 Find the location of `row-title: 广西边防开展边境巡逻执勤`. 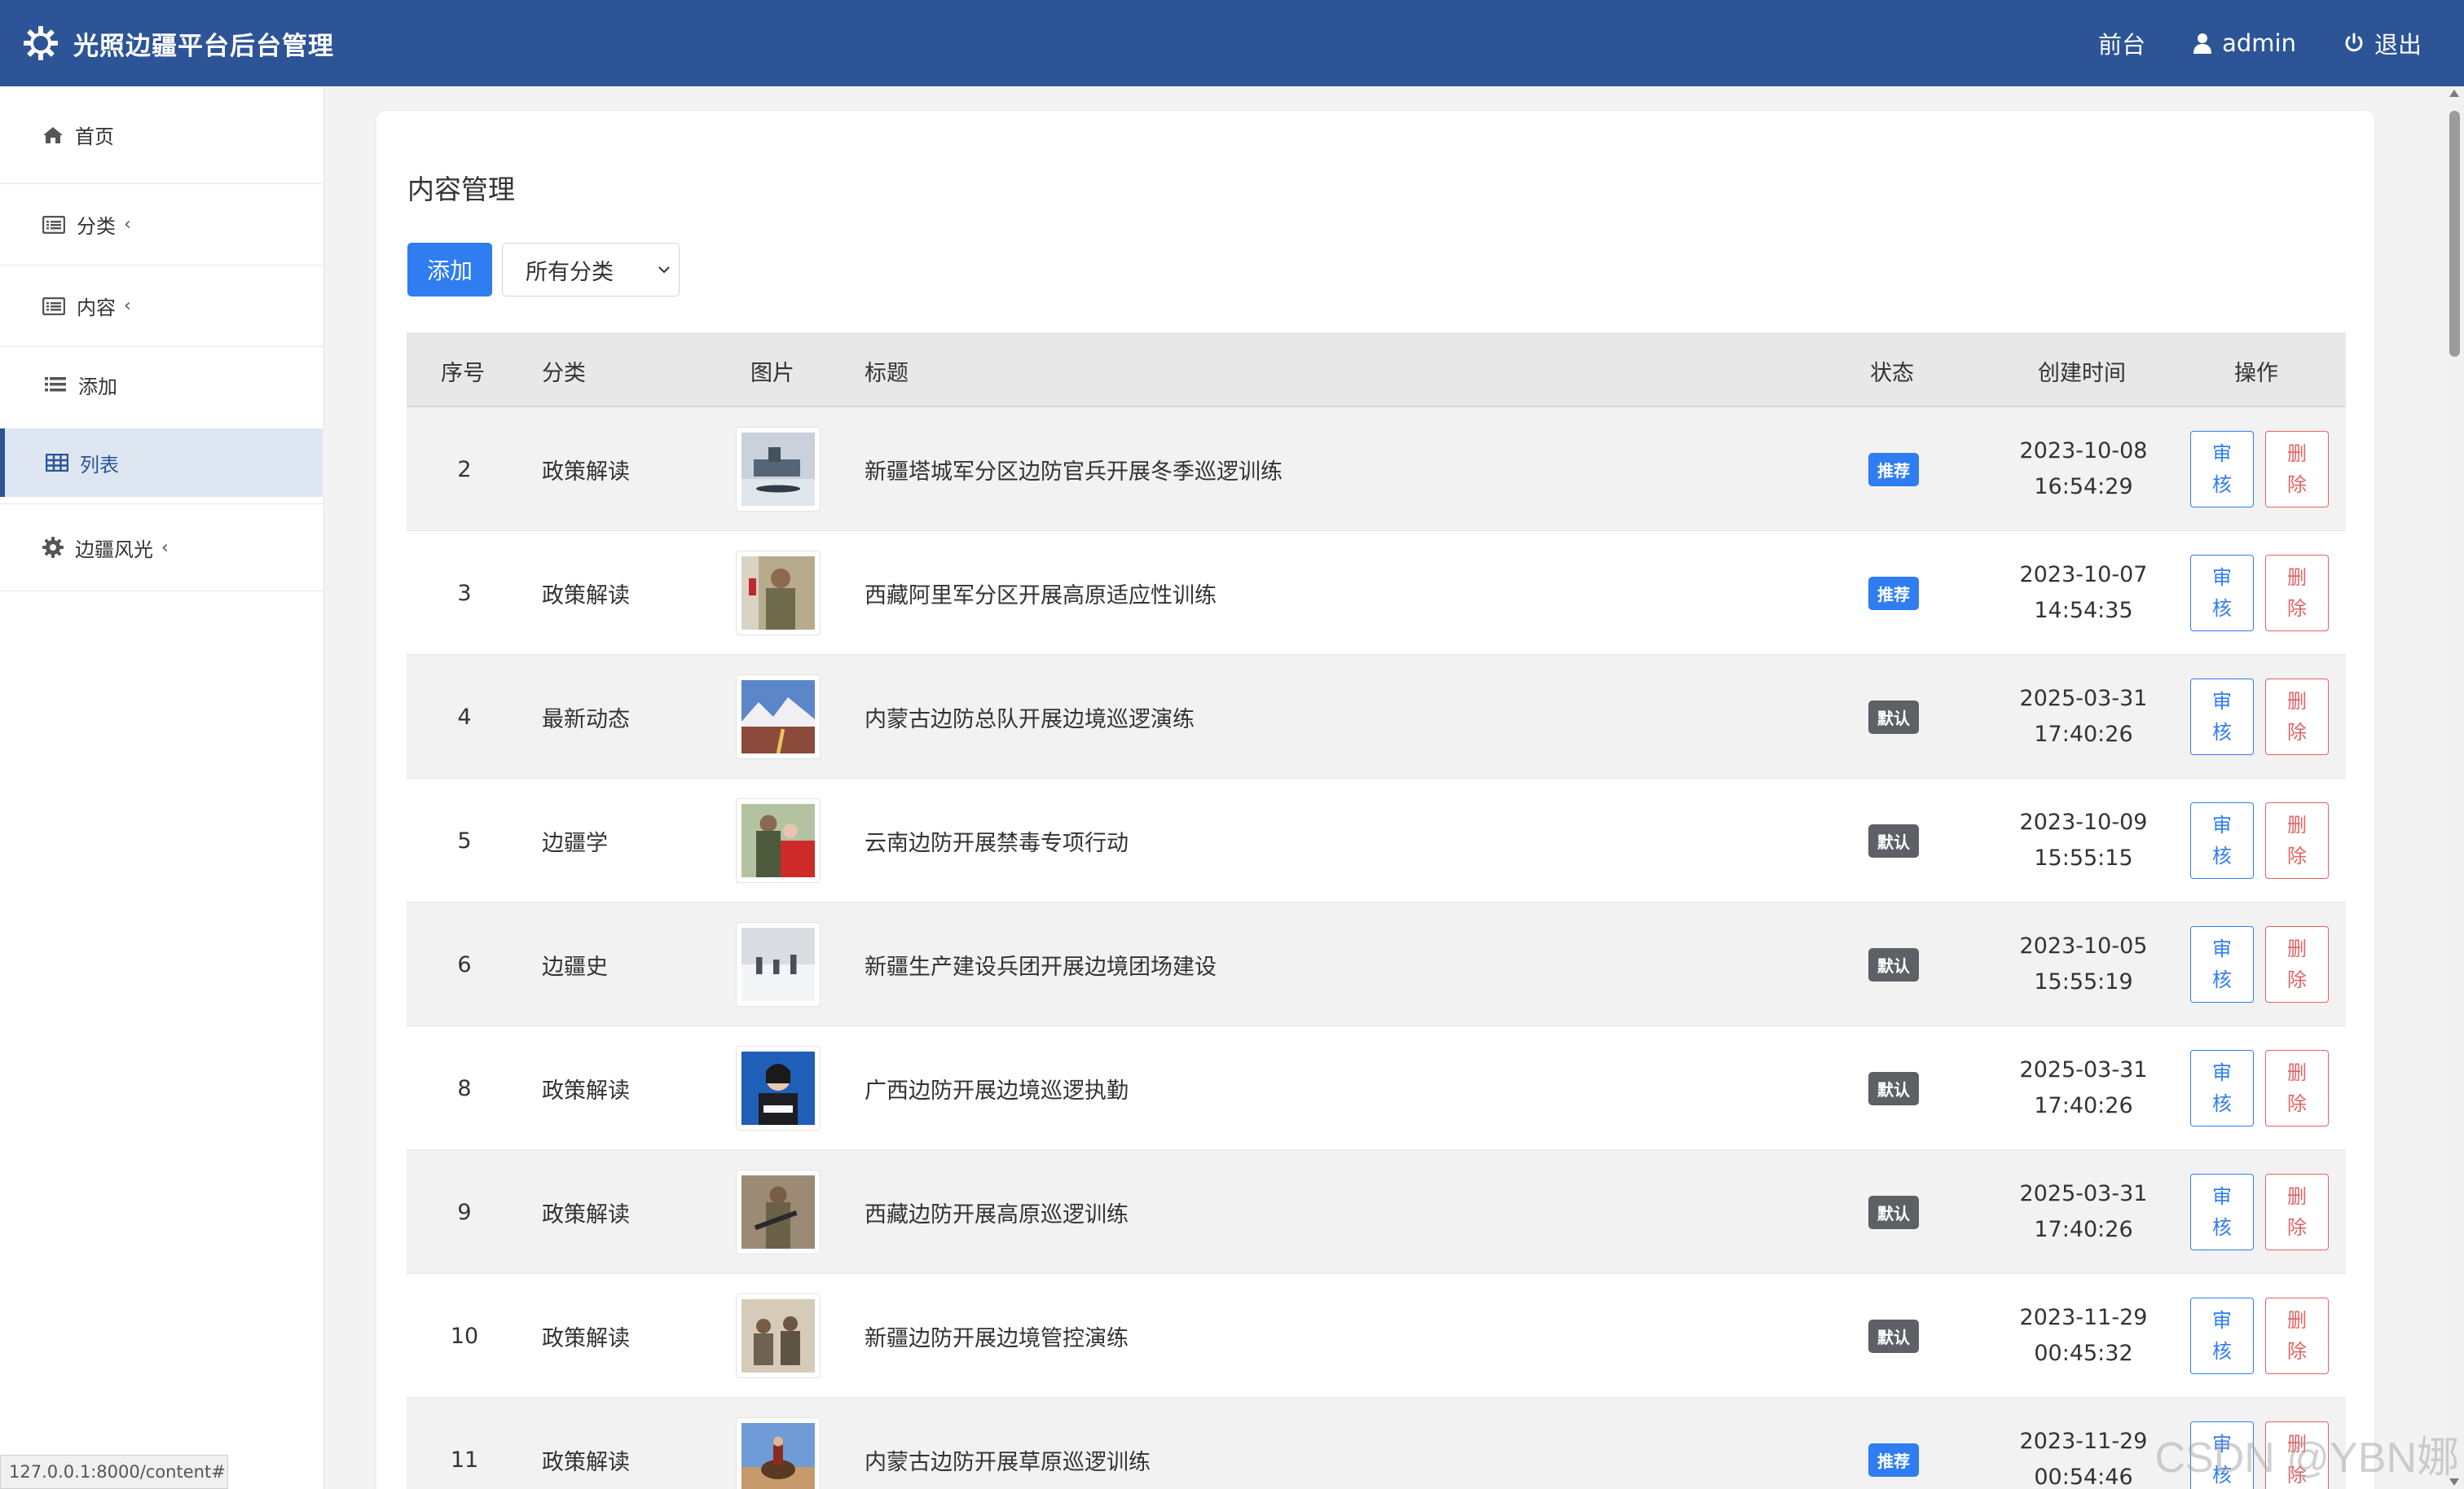

row-title: 广西边防开展边境巡逻执勤 is located at coordinates (997, 1088).